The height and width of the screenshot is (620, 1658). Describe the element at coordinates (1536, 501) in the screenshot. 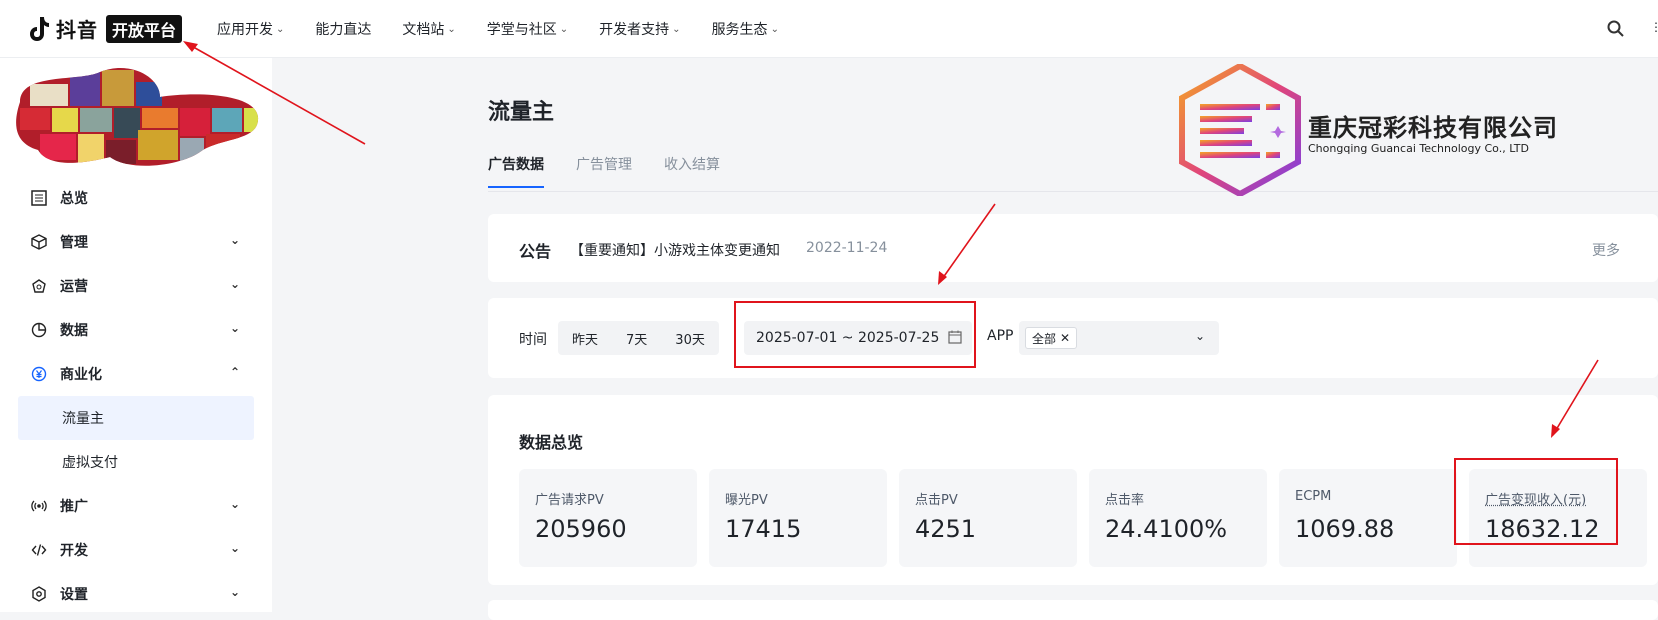

I see `annotation-box-revenue` at that location.